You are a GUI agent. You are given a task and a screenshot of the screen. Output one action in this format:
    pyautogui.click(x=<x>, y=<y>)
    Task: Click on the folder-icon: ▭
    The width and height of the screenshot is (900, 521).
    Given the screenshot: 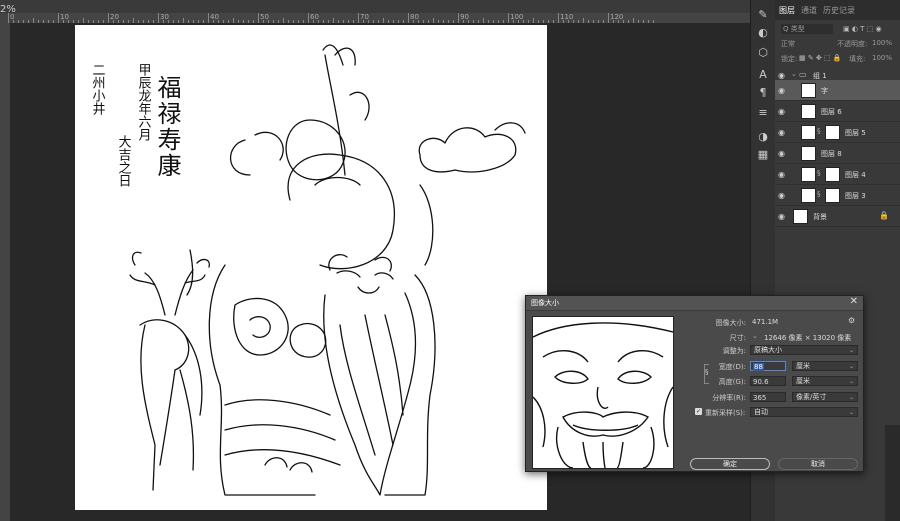 What is the action you would take?
    pyautogui.click(x=803, y=74)
    